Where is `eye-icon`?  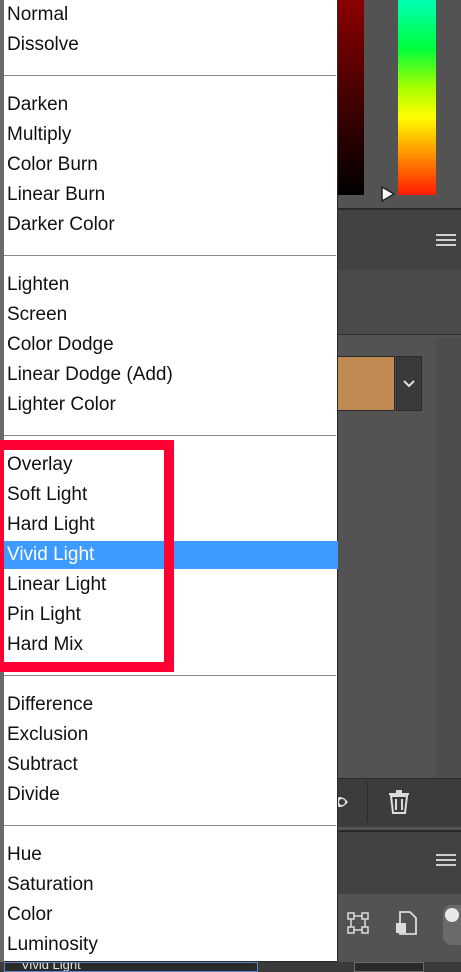 eye-icon is located at coordinates (343, 802).